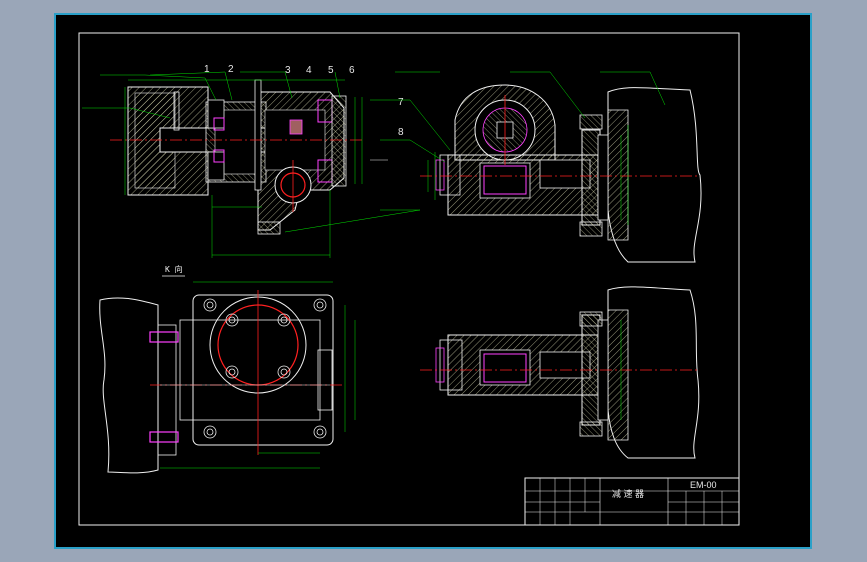 This screenshot has height=562, width=867. I want to click on drawing-name: 减 速 器, so click(628, 493).